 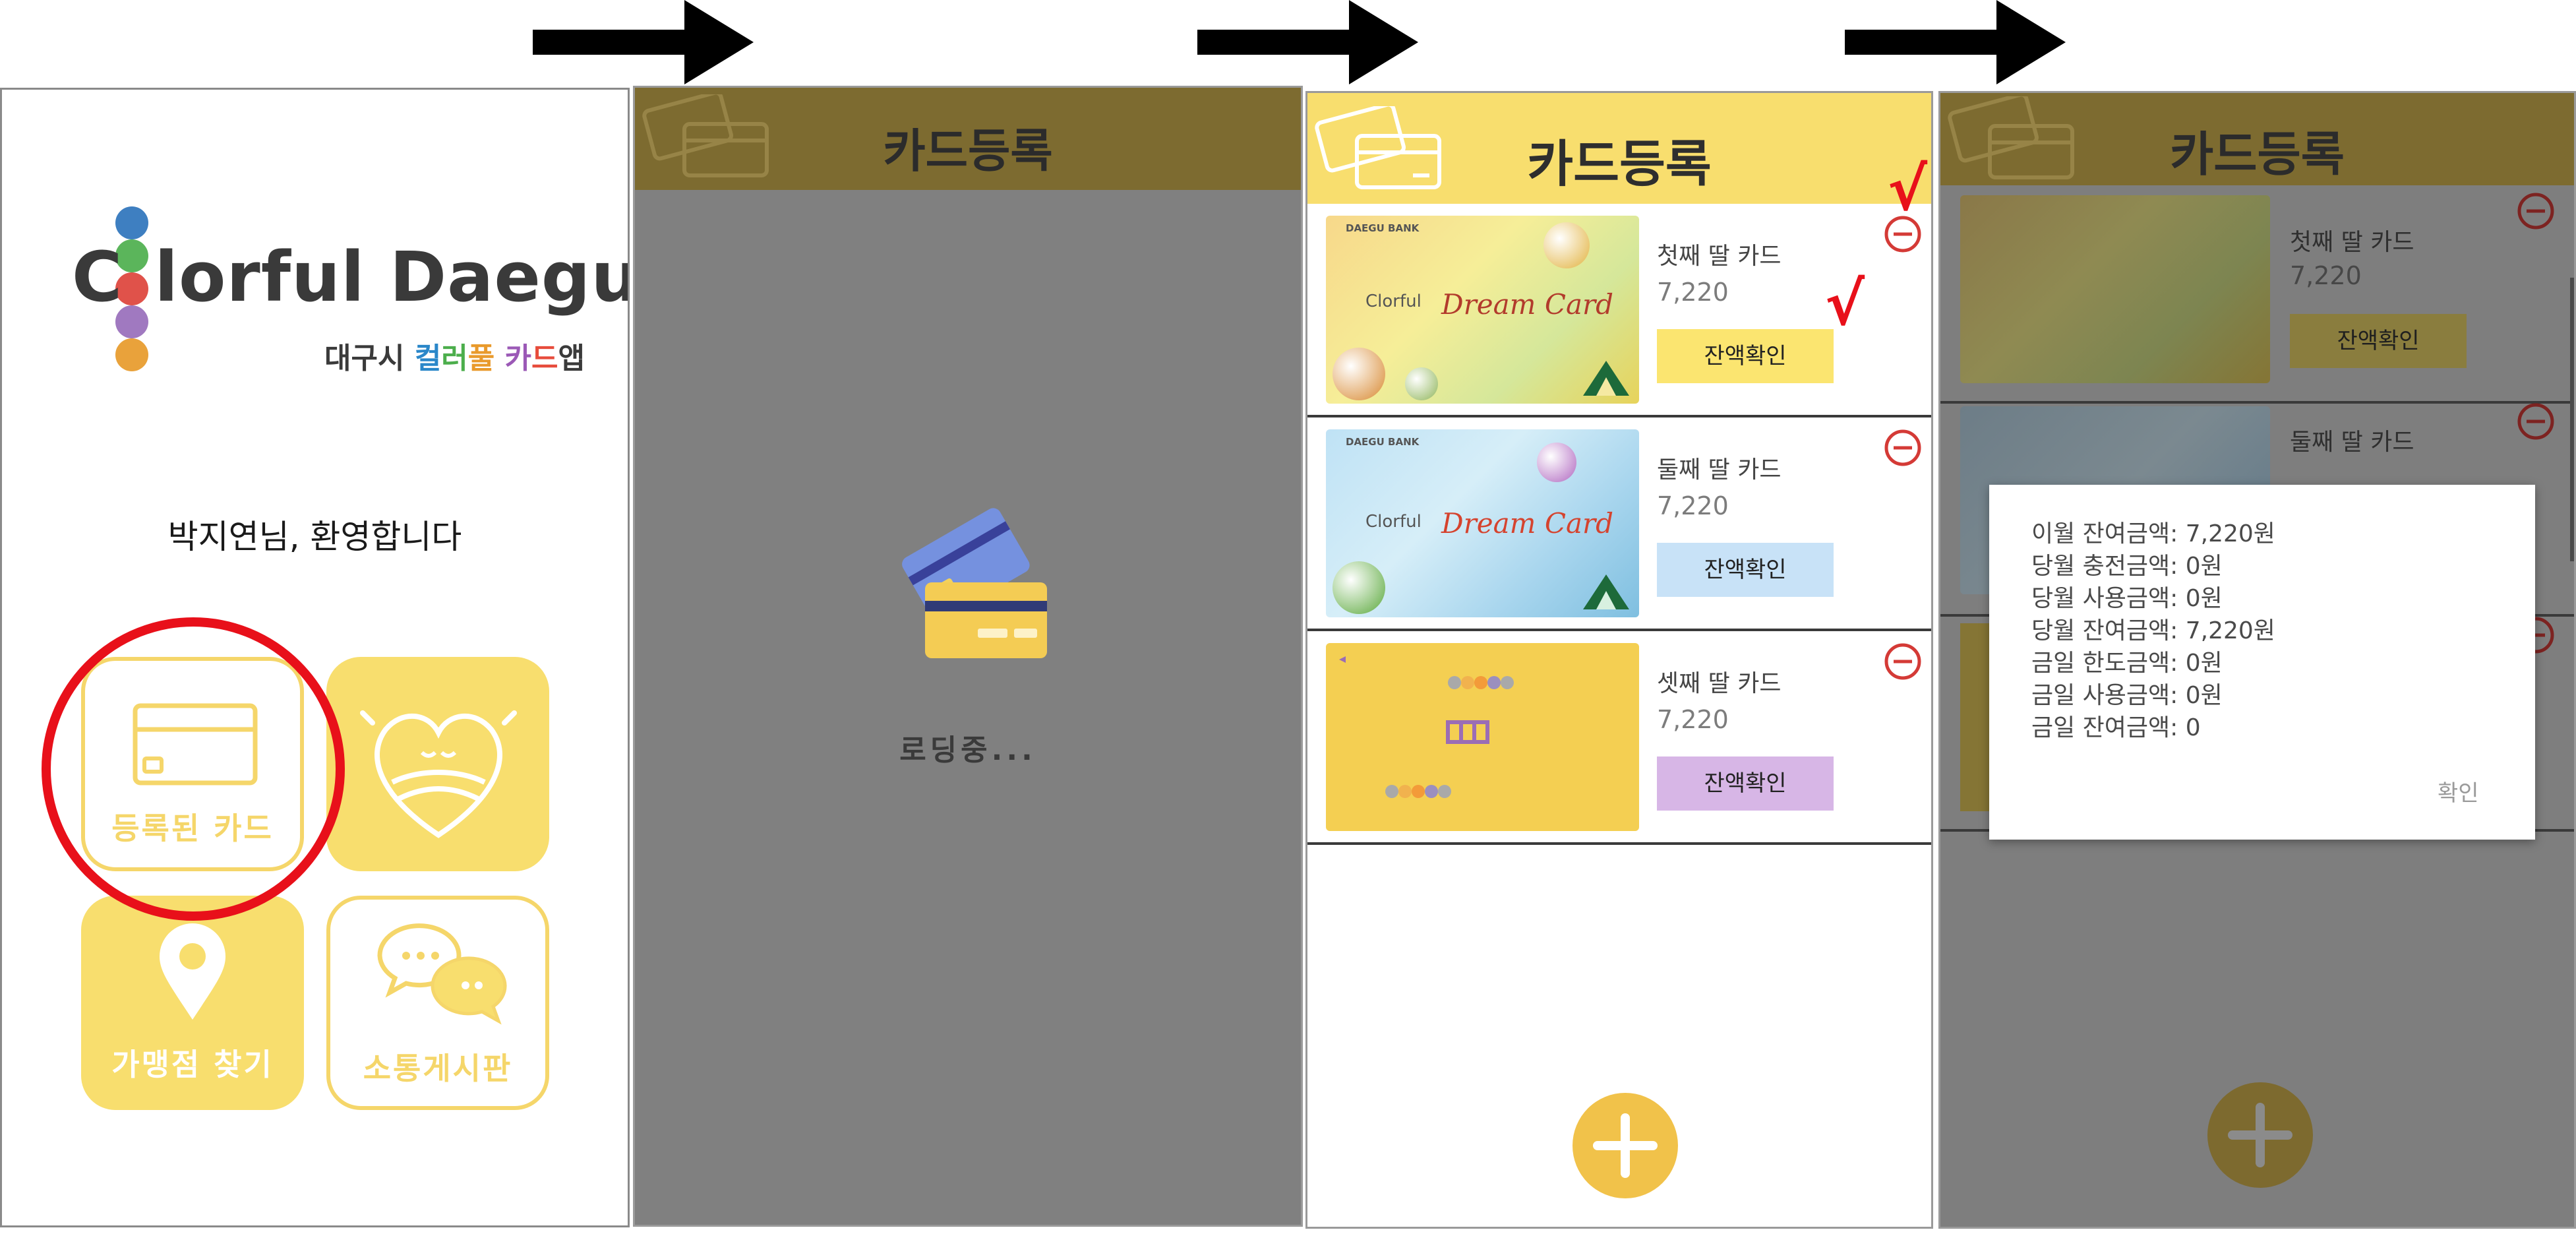 What do you see at coordinates (438, 1068) in the screenshot?
I see `community-label: 소통게시판` at bounding box center [438, 1068].